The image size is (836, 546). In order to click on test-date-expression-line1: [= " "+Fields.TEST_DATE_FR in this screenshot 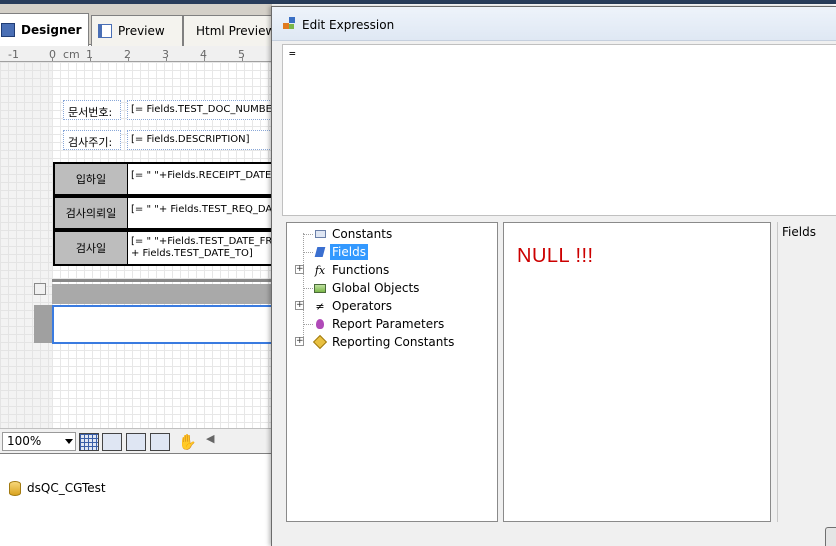, I will do `click(201, 241)`.